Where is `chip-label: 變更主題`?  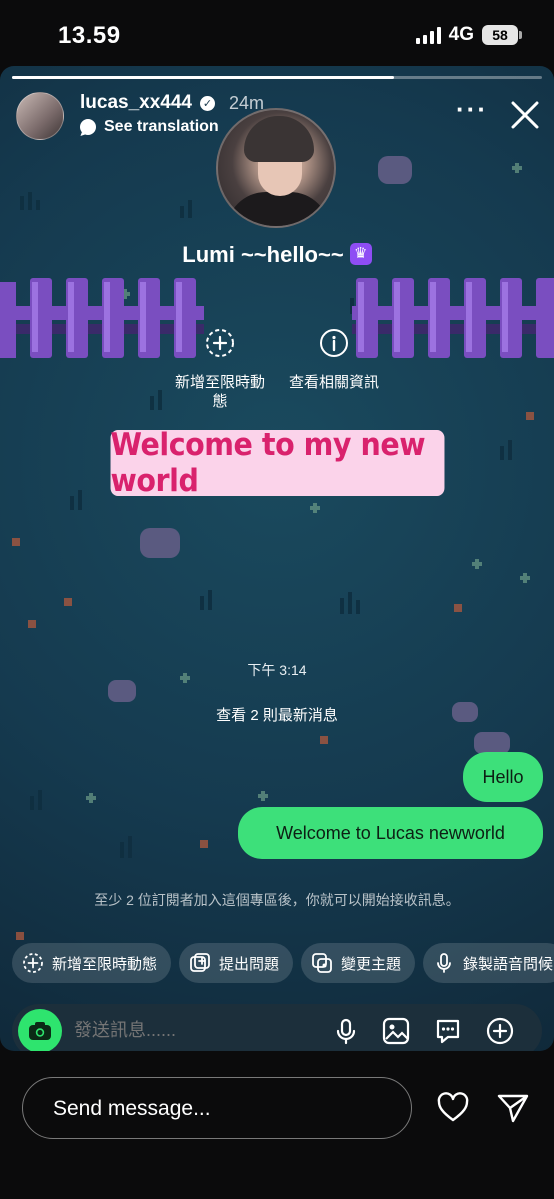 chip-label: 變更主題 is located at coordinates (371, 964).